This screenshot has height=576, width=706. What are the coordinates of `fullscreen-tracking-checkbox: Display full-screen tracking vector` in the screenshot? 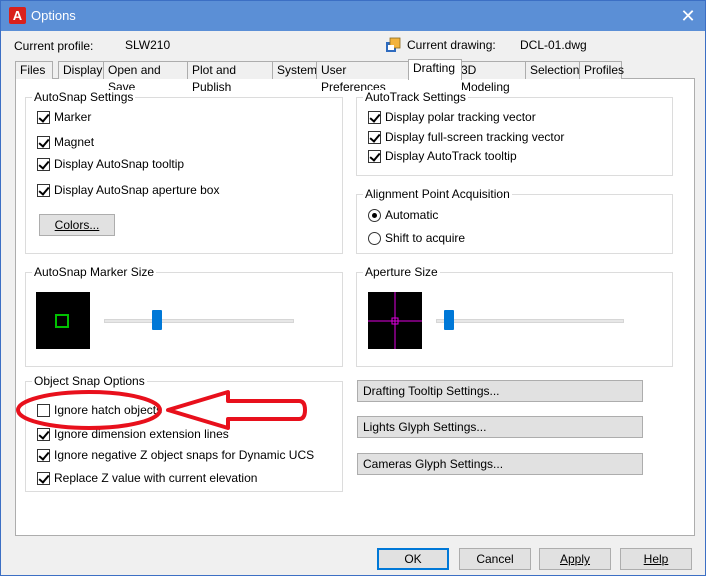 It's located at (466, 137).